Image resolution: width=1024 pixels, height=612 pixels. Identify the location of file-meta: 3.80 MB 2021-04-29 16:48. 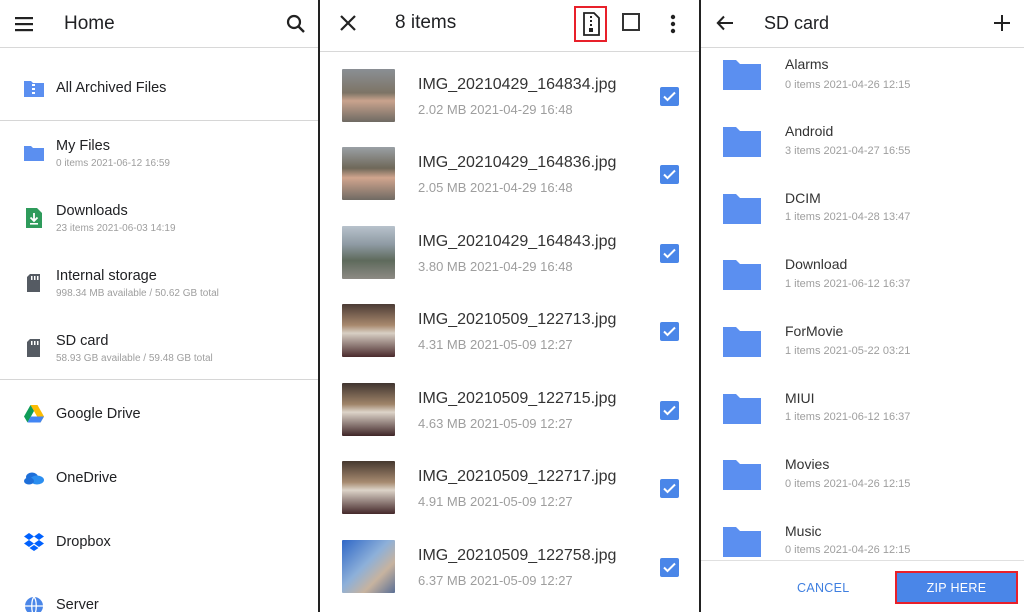
(495, 266).